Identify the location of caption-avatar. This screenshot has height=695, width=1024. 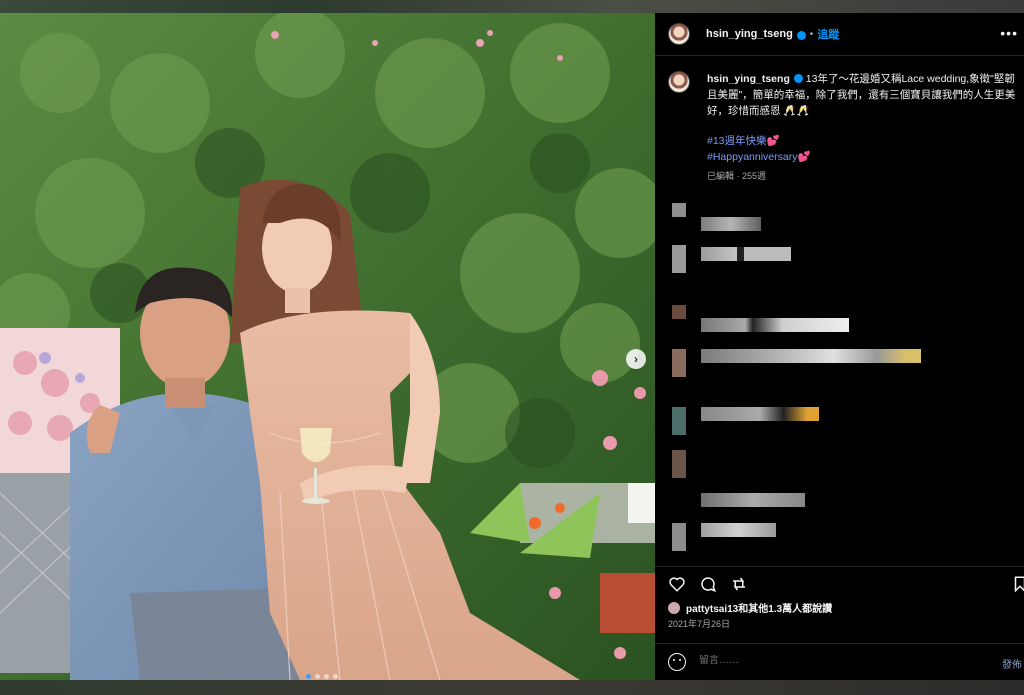
(679, 82).